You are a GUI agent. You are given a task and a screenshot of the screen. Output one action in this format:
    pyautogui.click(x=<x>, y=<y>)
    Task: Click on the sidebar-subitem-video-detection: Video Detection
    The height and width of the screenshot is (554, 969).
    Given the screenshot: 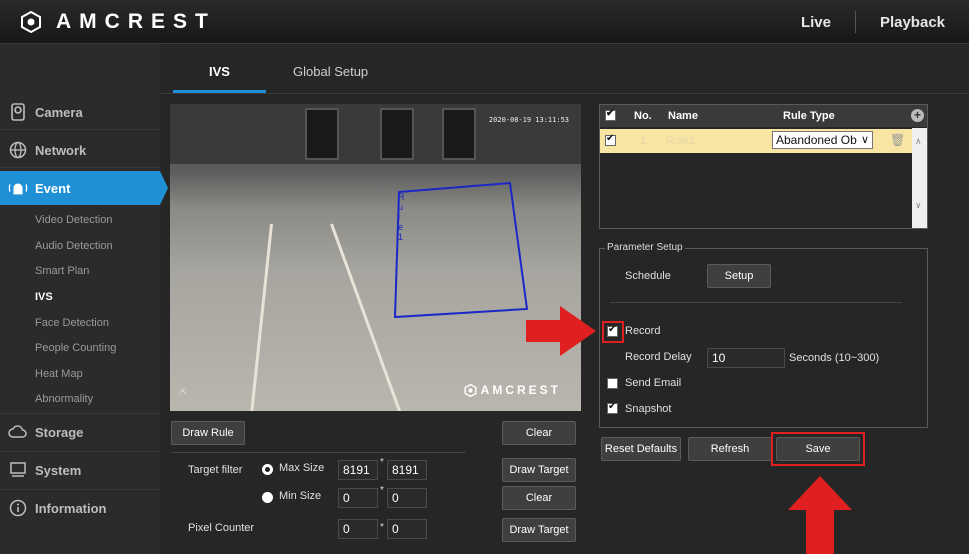 What is the action you would take?
    pyautogui.click(x=73, y=220)
    